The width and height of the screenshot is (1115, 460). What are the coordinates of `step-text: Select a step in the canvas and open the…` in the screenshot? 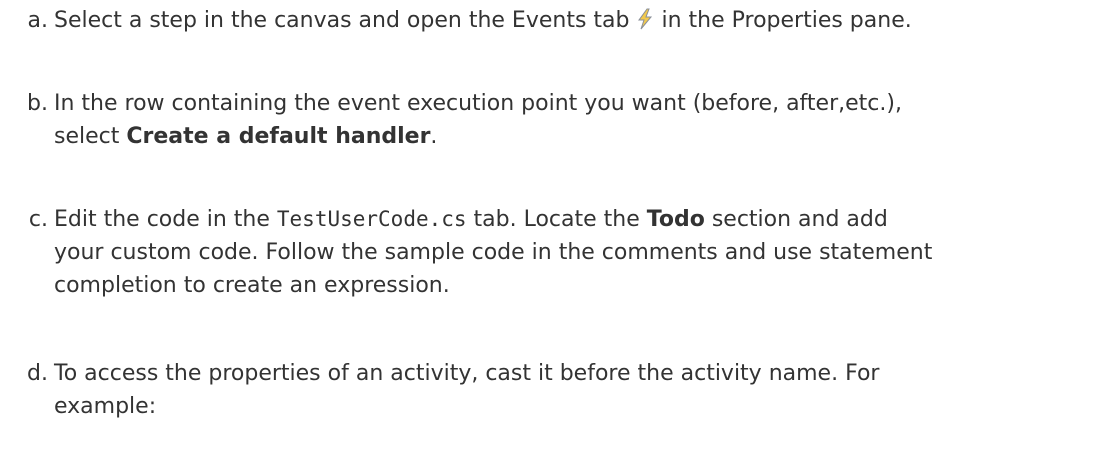 It's located at (342, 20).